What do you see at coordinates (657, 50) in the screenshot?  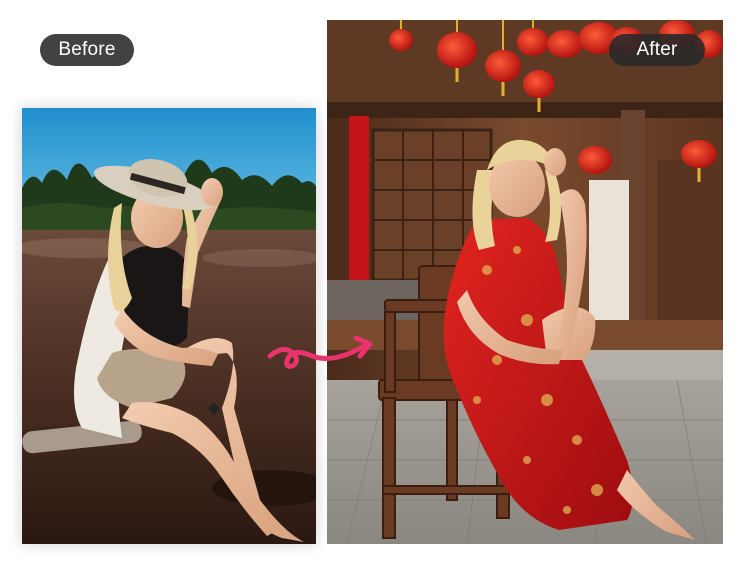 I see `after-label: After` at bounding box center [657, 50].